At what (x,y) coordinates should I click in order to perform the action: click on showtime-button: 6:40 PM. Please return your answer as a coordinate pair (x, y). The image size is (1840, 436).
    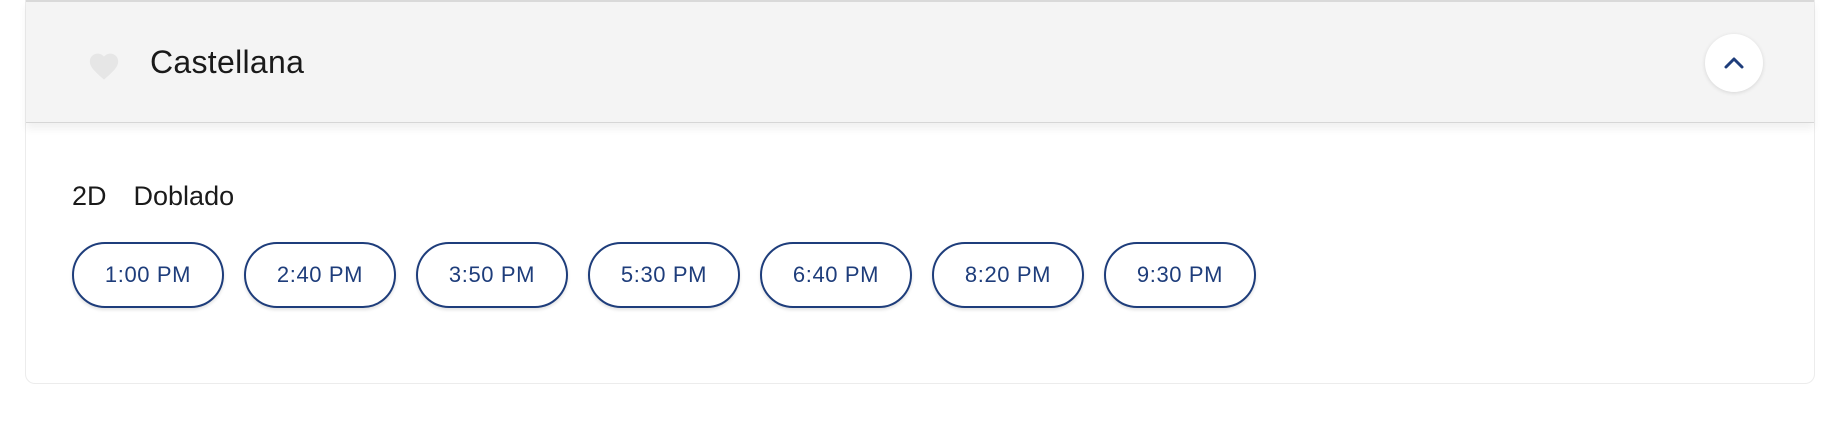
    Looking at the image, I should click on (836, 275).